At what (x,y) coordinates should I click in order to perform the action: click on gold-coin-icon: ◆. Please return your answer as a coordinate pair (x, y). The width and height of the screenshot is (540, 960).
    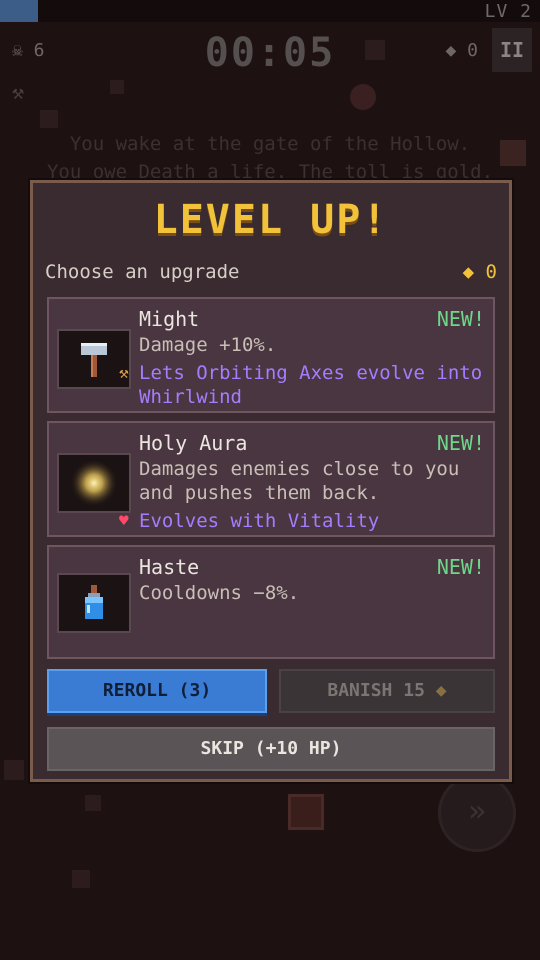
    Looking at the image, I should click on (441, 690).